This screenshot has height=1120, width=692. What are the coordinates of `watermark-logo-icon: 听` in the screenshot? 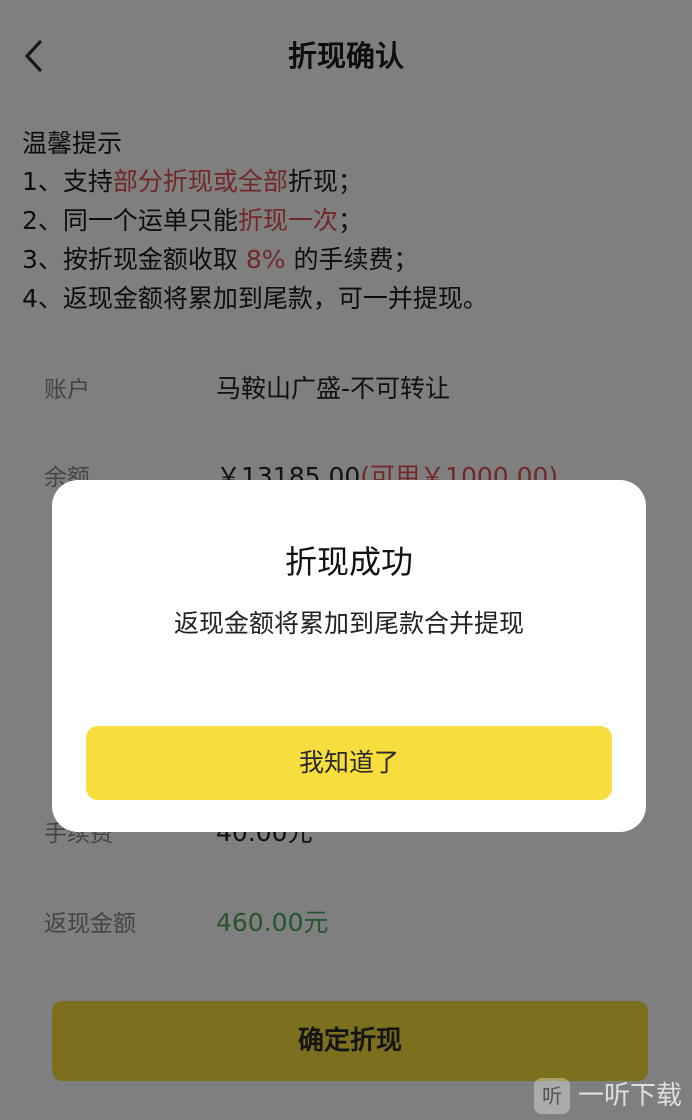 It's located at (552, 1096).